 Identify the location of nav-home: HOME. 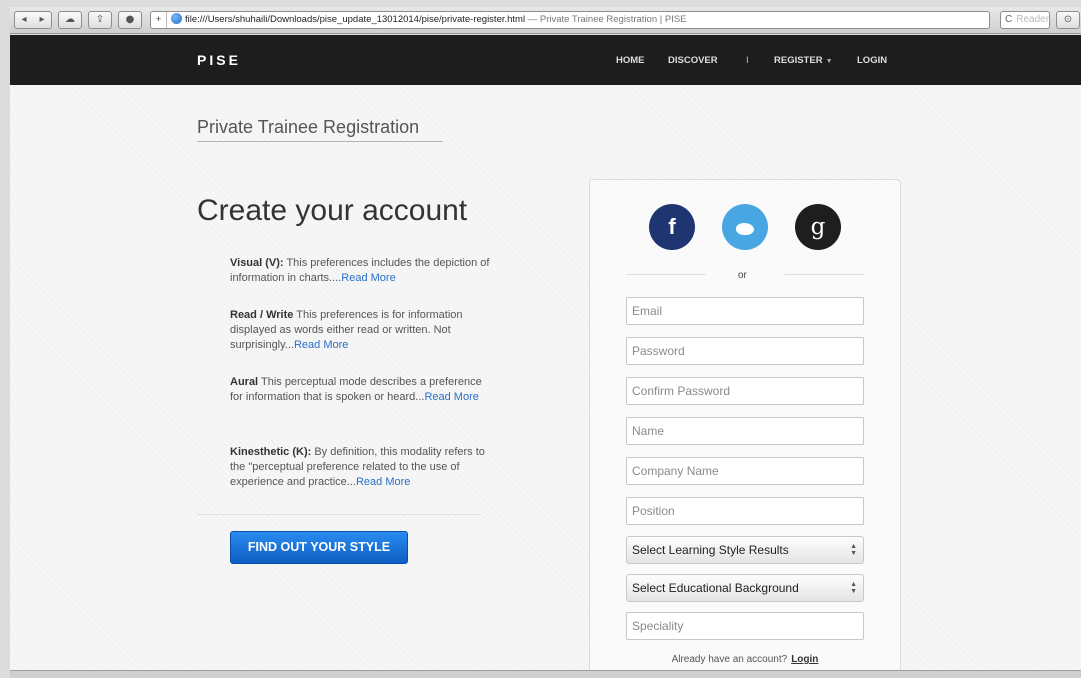
(630, 60).